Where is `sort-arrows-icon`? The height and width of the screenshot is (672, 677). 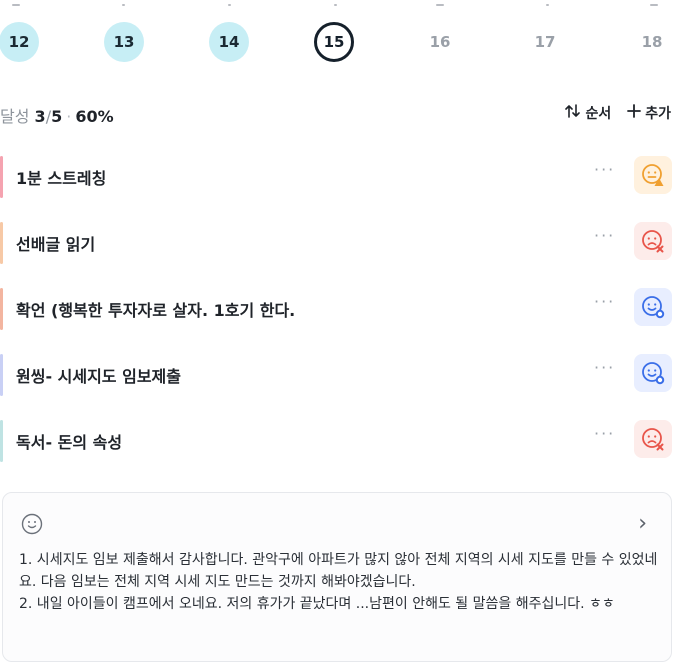 sort-arrows-icon is located at coordinates (573, 113).